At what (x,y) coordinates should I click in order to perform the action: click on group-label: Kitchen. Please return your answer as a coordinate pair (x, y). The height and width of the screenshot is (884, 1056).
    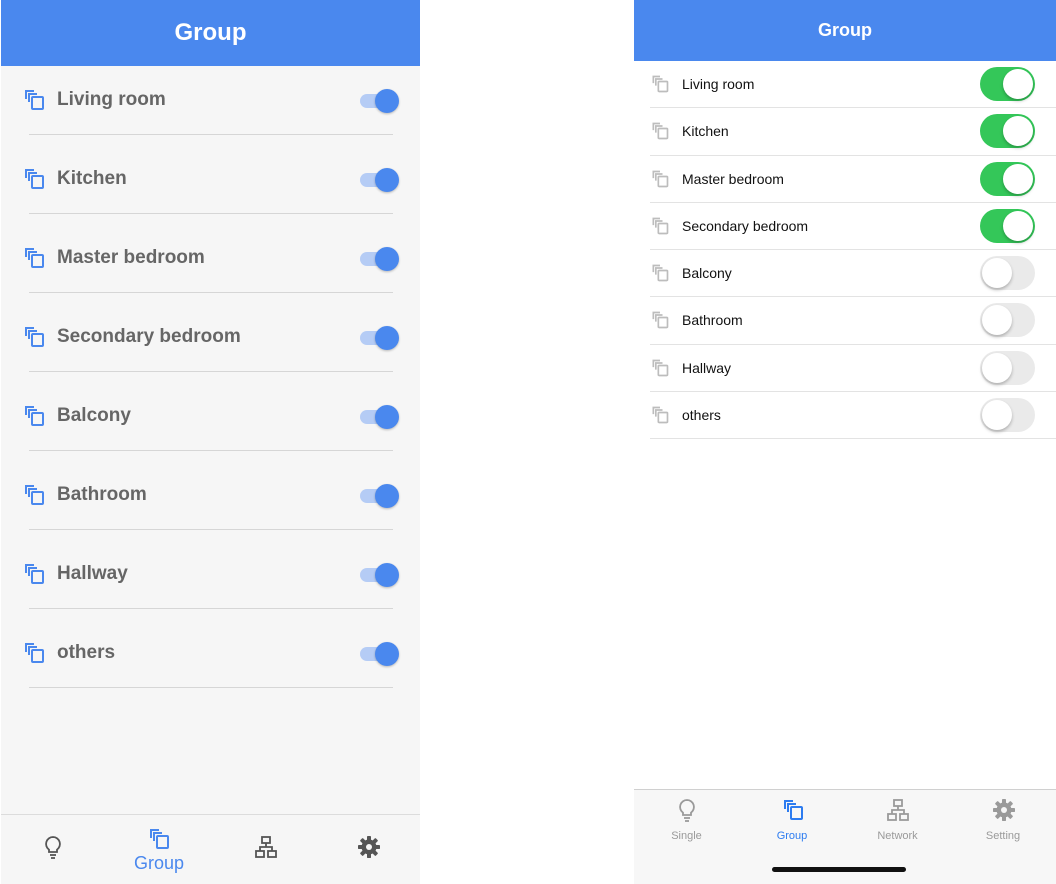
    Looking at the image, I should click on (705, 131).